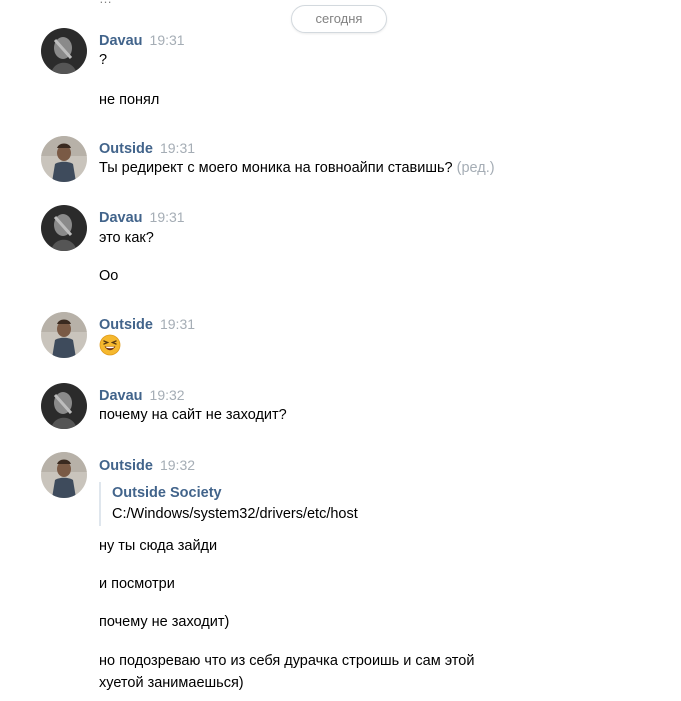 The width and height of the screenshot is (681, 701). Describe the element at coordinates (164, 622) in the screenshot. I see `message-text: почему не заходит)` at that location.